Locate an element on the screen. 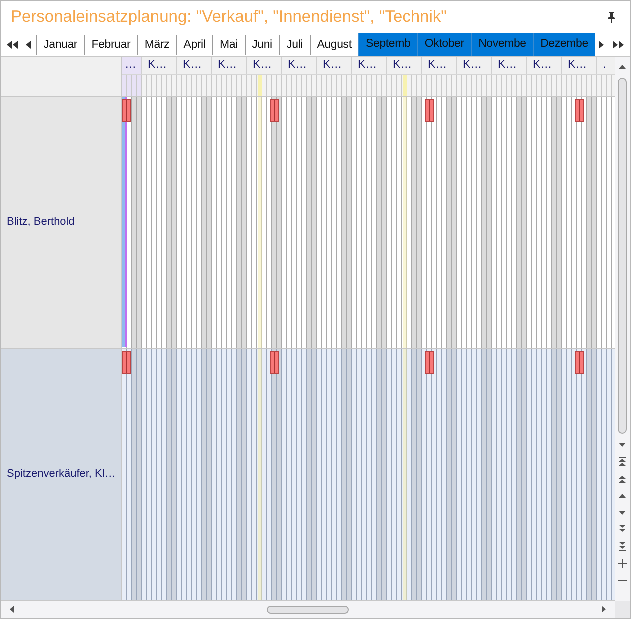  month-tab: Novembe is located at coordinates (501, 44).